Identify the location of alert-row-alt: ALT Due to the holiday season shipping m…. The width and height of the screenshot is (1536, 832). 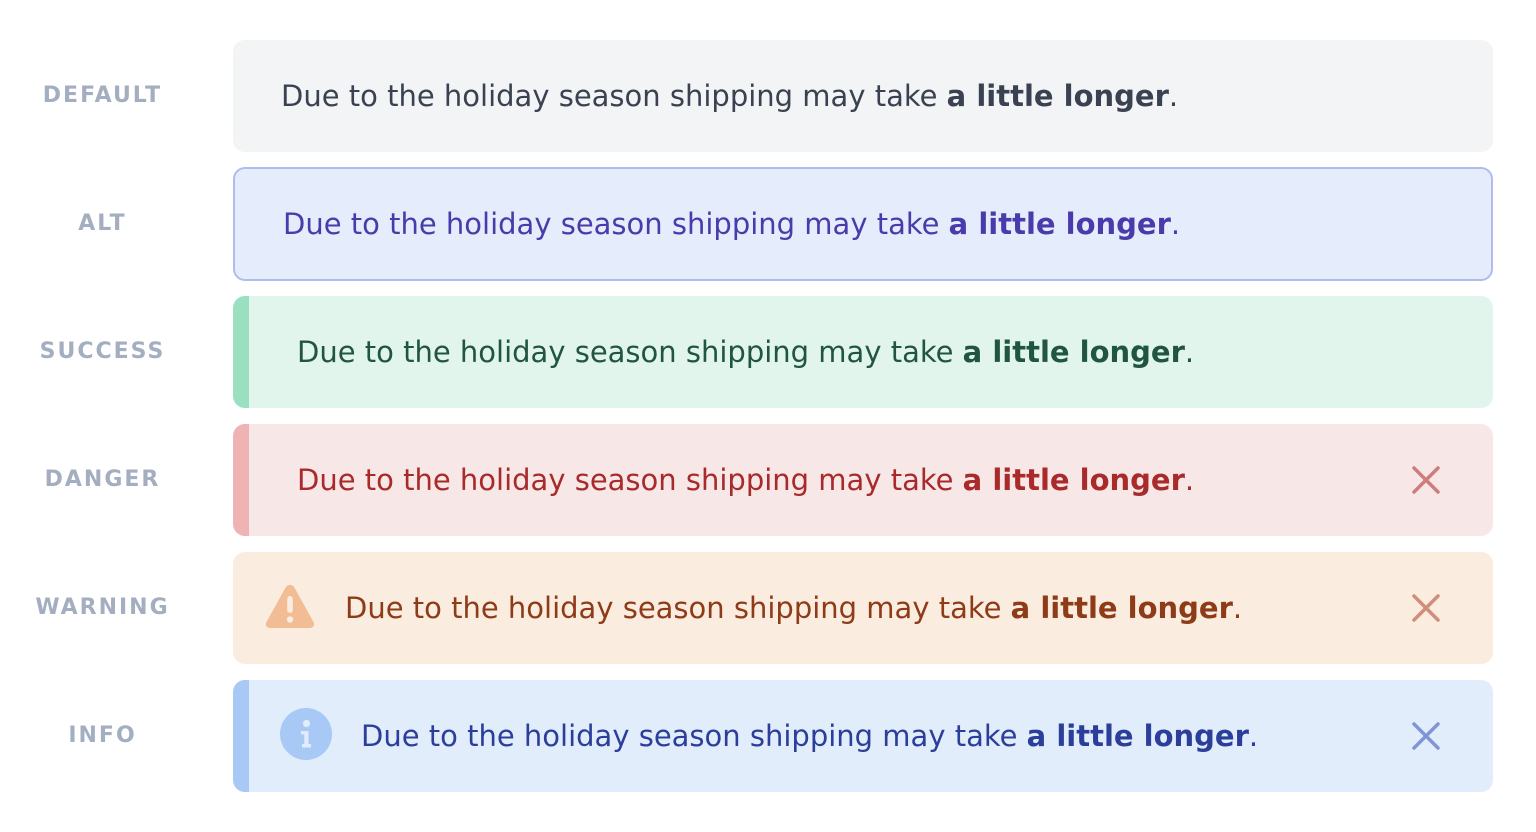
(768, 224).